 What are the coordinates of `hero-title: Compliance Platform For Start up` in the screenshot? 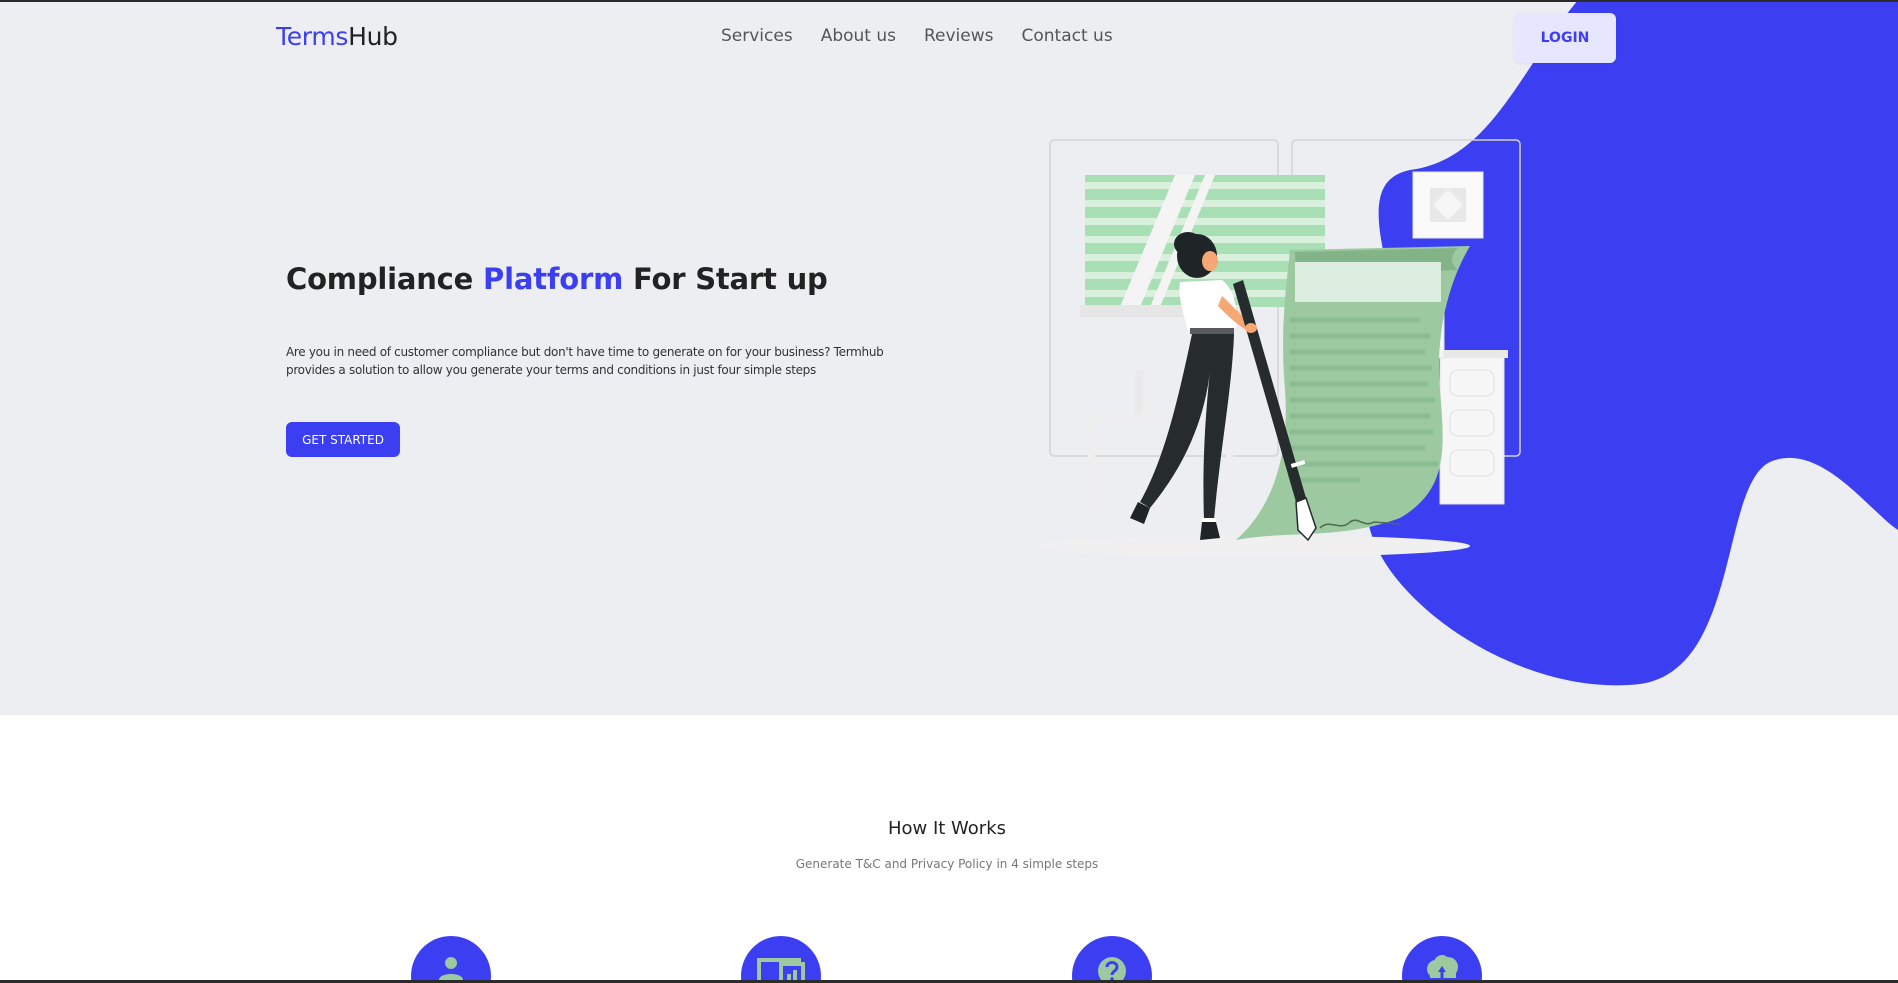 It's located at (557, 279).